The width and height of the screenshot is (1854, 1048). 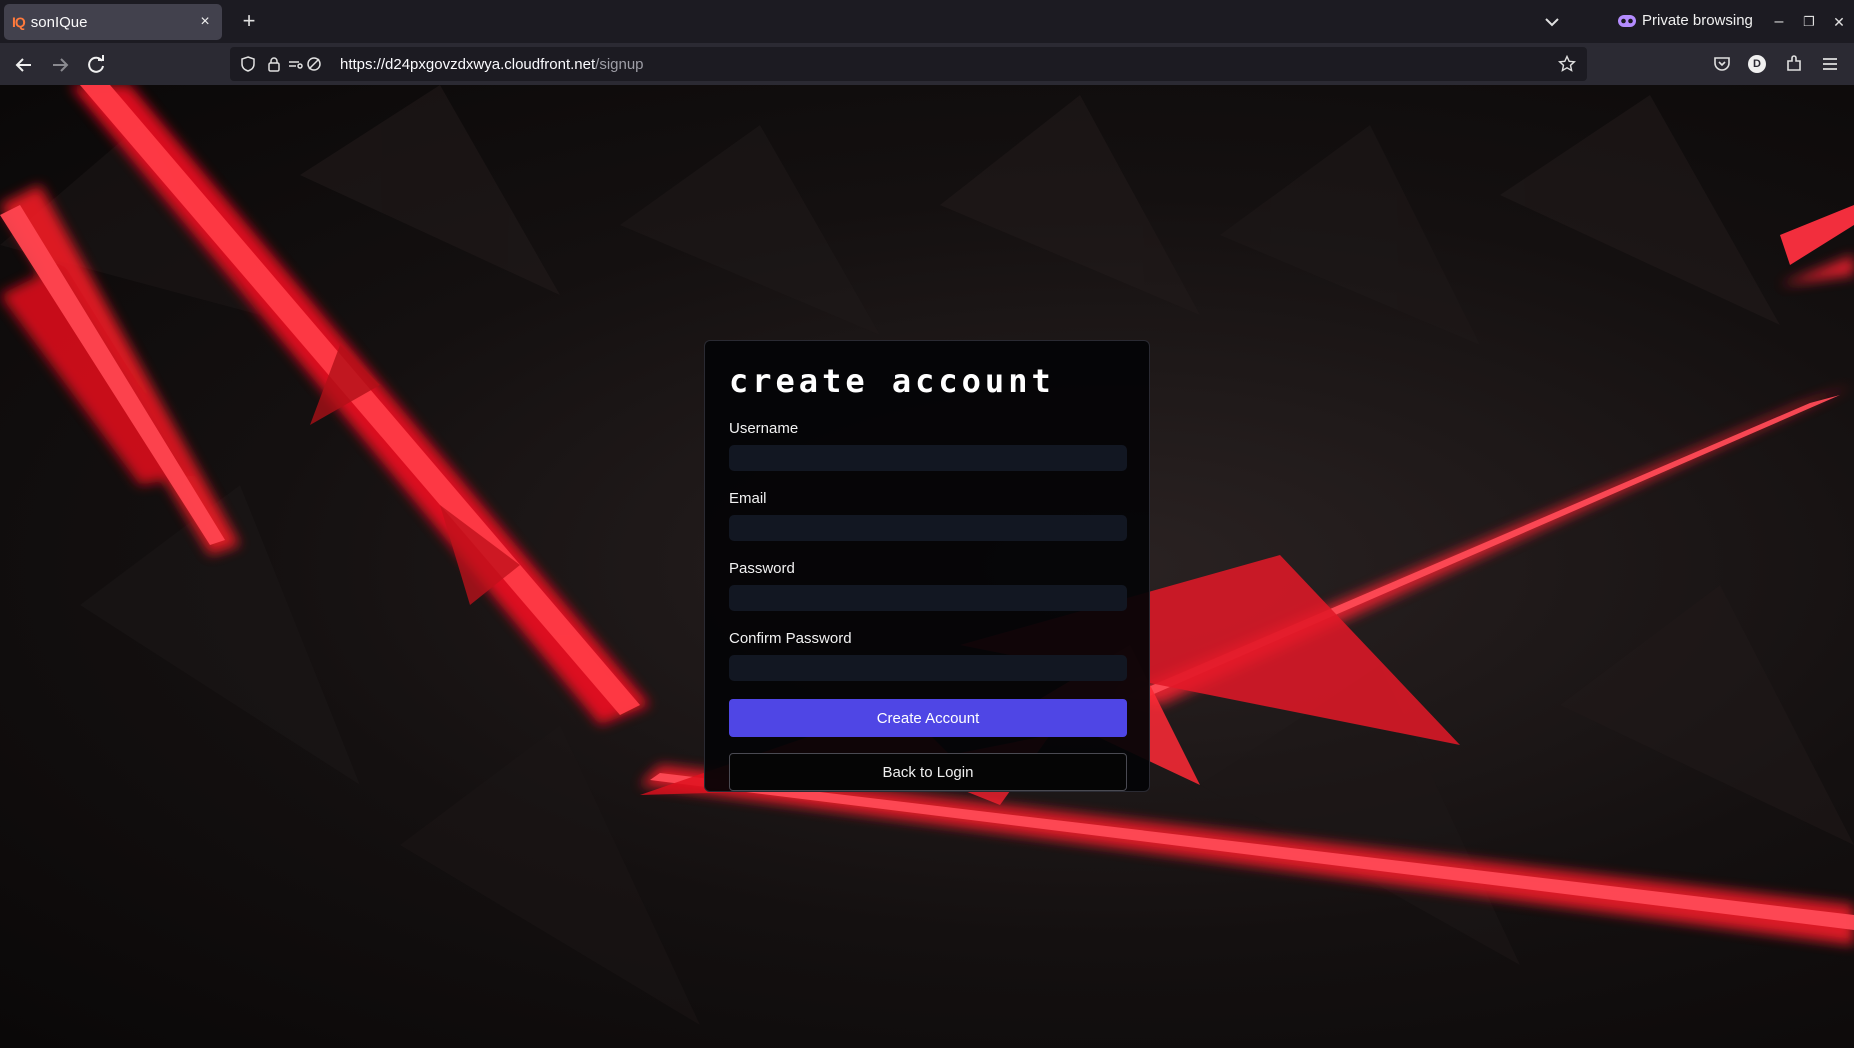 What do you see at coordinates (249, 21) in the screenshot?
I see `new-tab-button: +` at bounding box center [249, 21].